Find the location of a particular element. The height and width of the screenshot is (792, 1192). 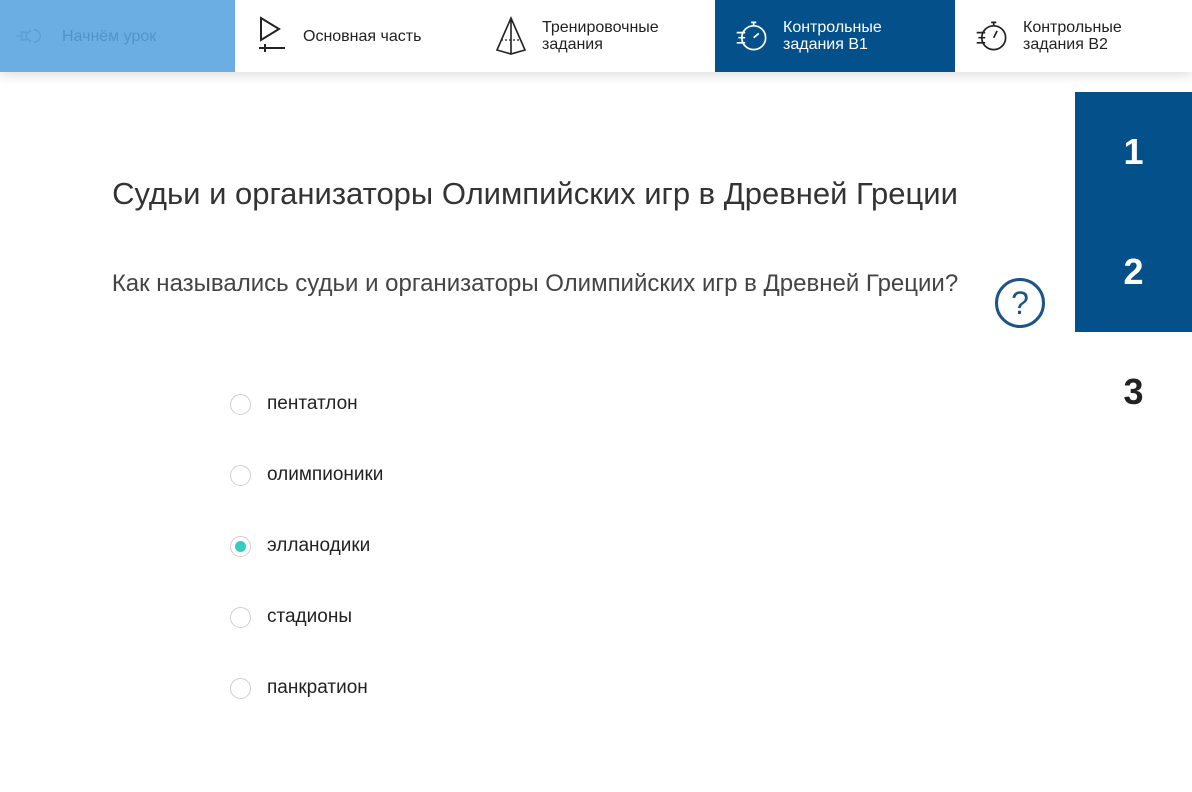

tab-label: Контрольные задания В2 is located at coordinates (1072, 36).